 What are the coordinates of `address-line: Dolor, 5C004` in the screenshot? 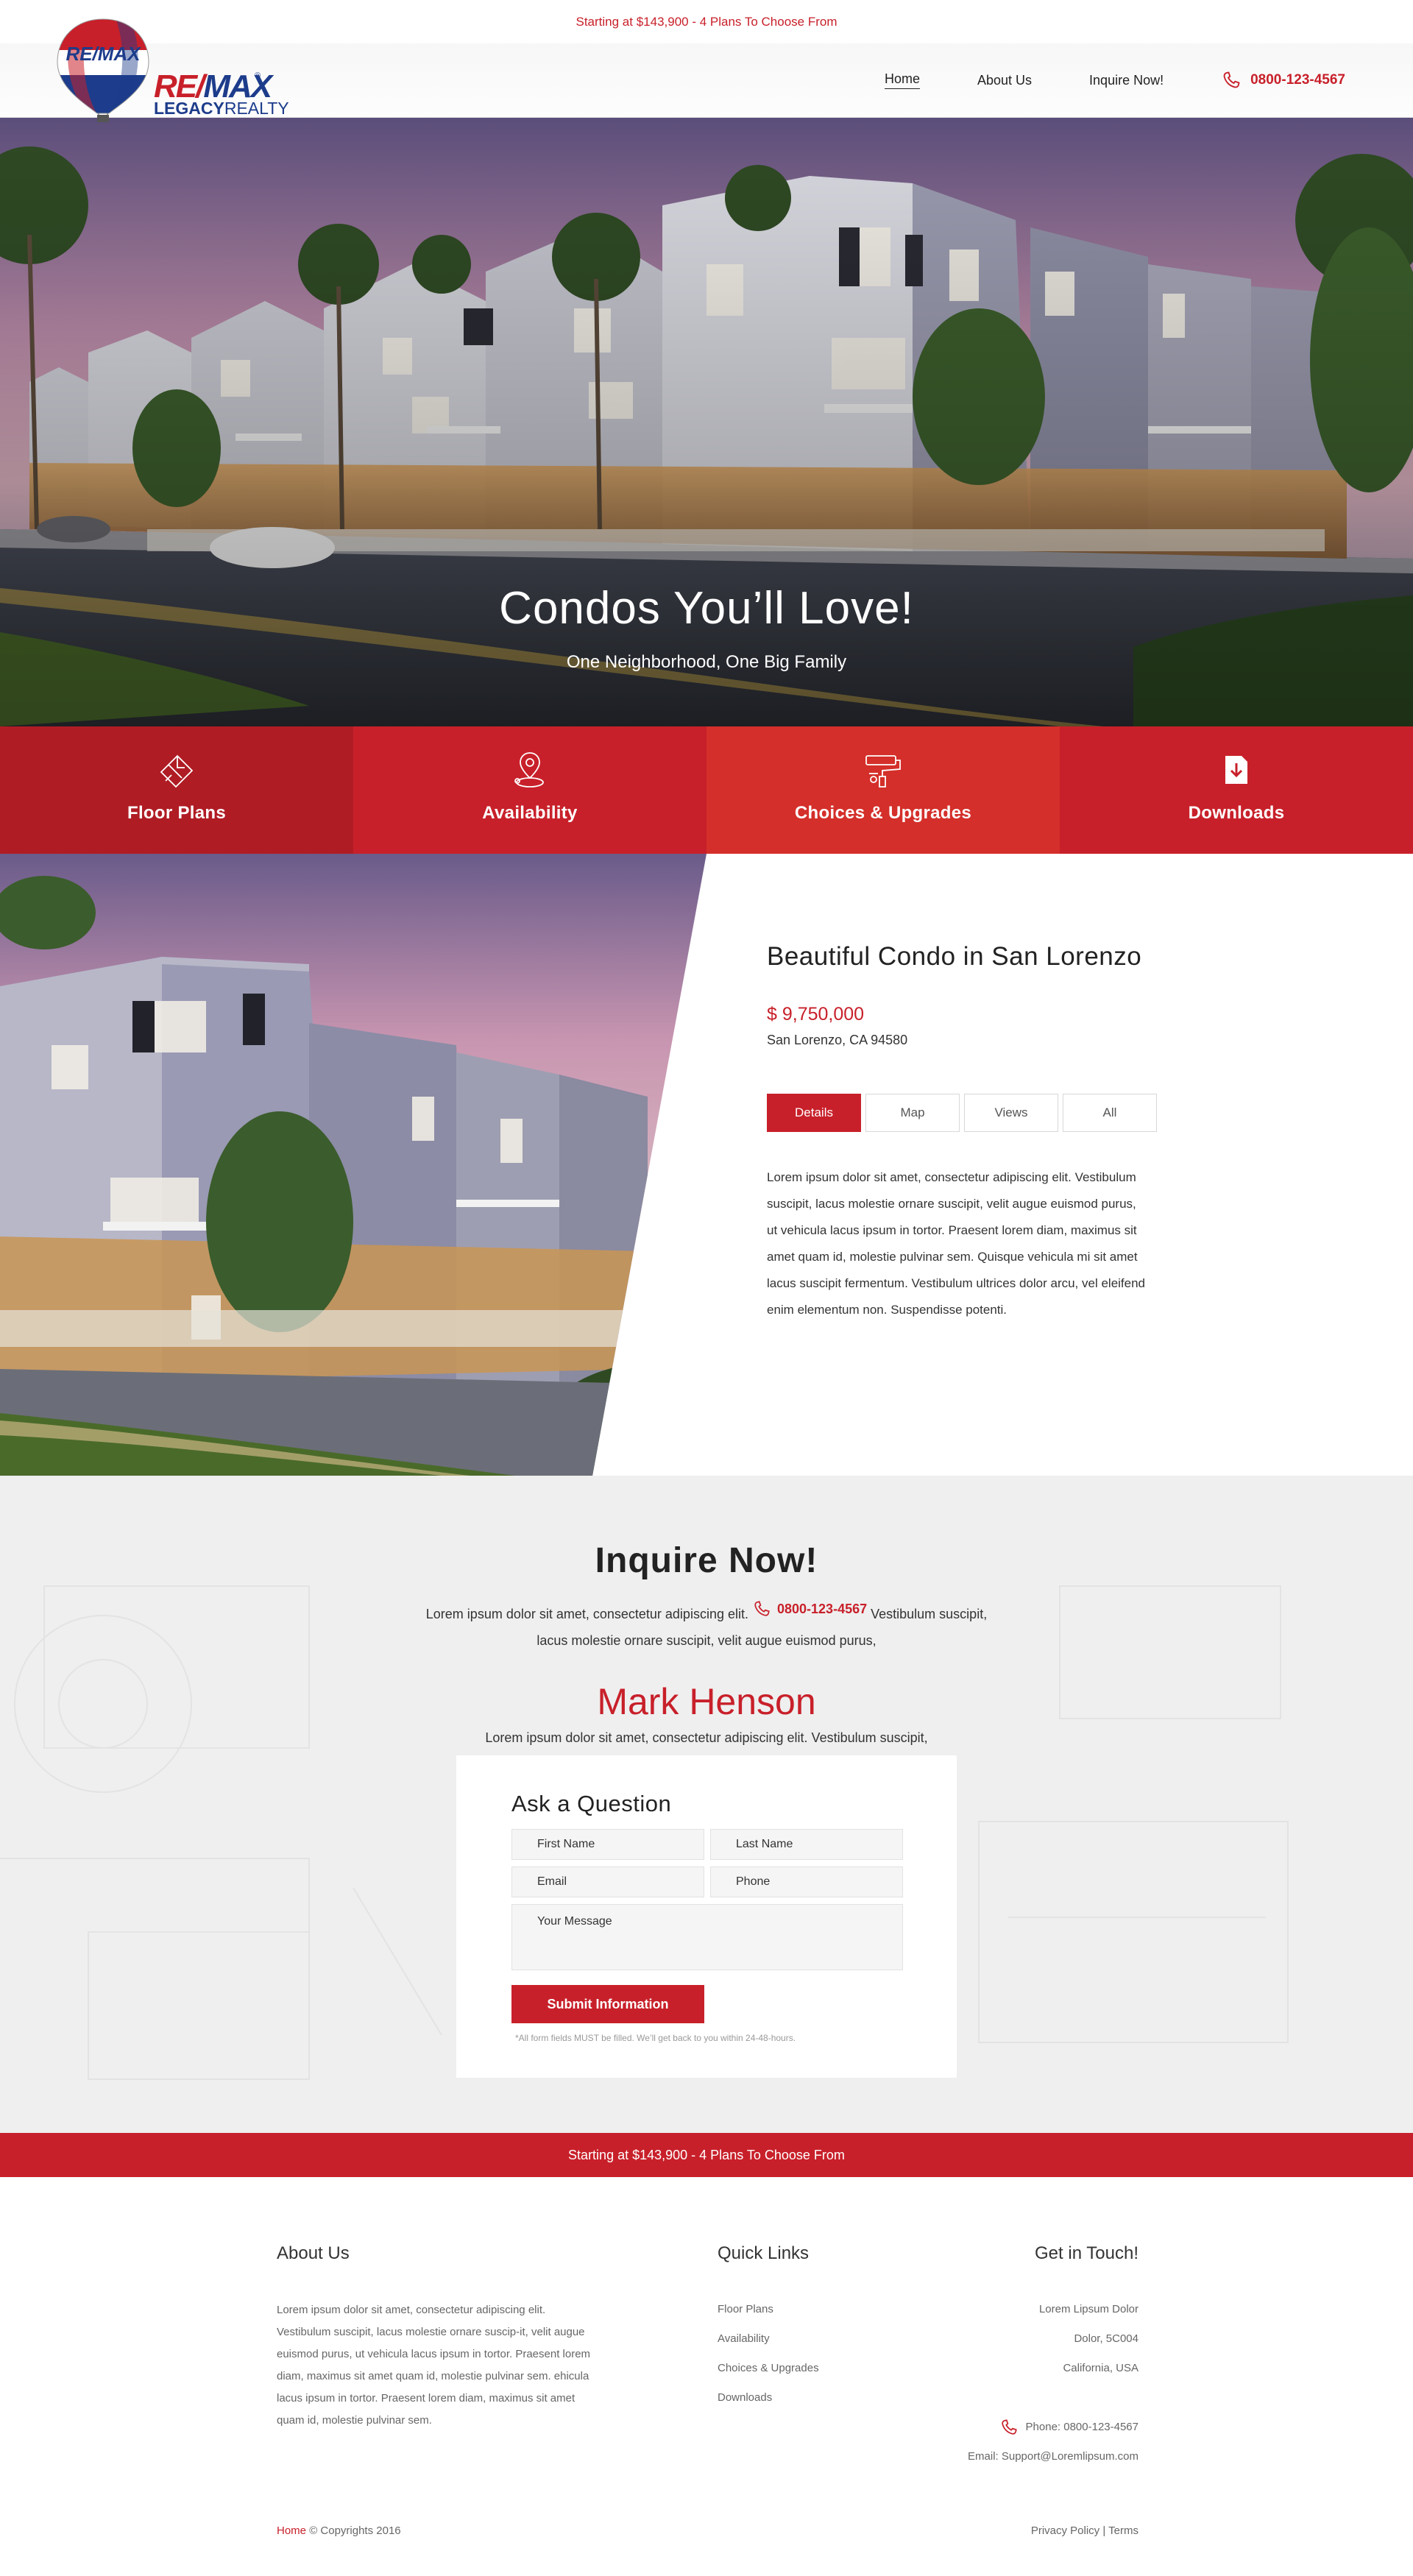 It's located at (1106, 2338).